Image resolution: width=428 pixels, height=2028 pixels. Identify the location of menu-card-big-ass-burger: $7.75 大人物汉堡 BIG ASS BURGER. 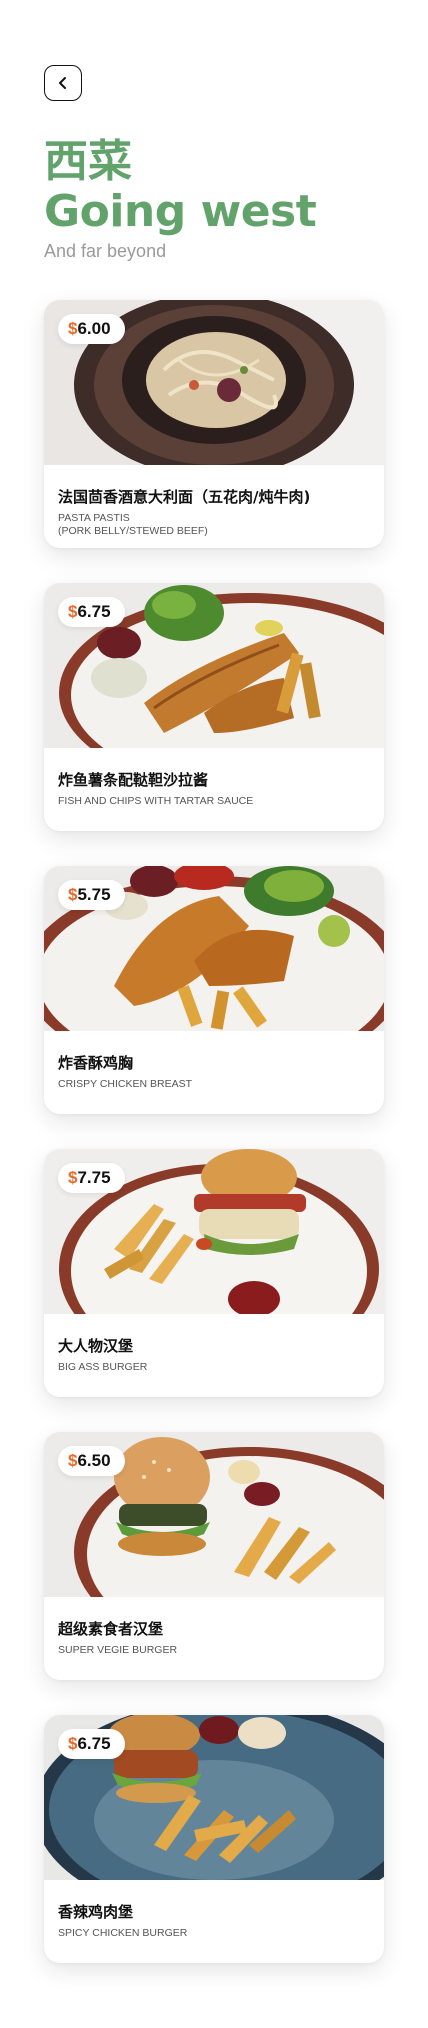
(214, 1273).